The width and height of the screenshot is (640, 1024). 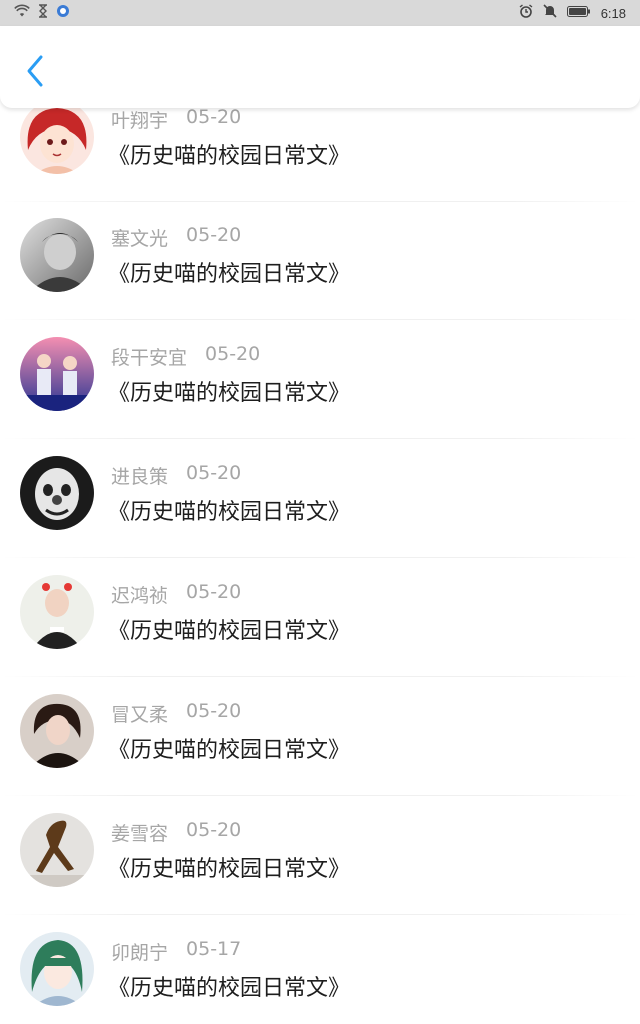 I want to click on alarm-icon, so click(x=526, y=13).